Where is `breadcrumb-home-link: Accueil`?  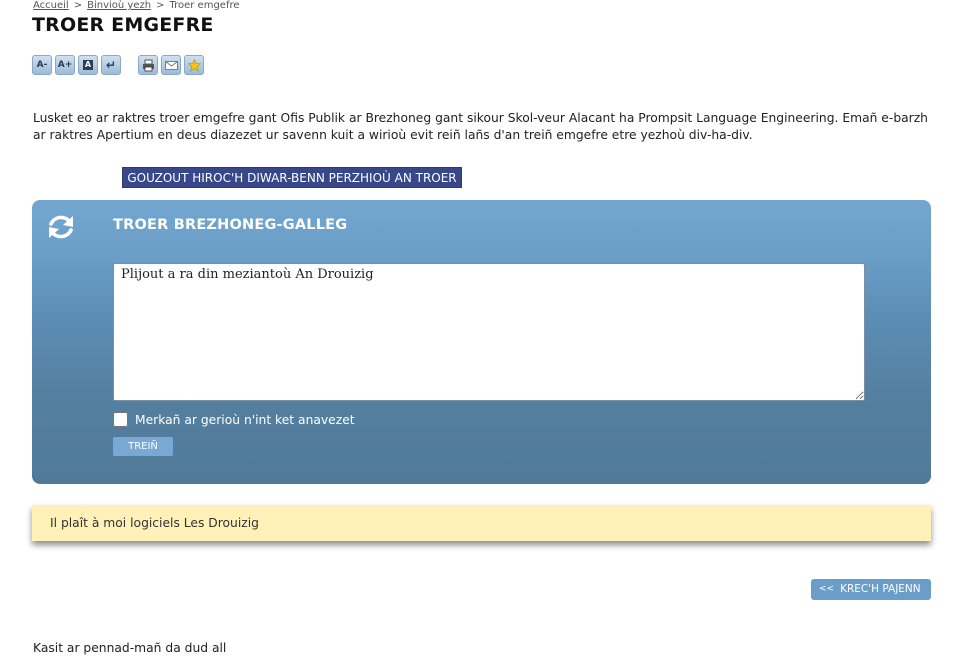
breadcrumb-home-link: Accueil is located at coordinates (51, 5).